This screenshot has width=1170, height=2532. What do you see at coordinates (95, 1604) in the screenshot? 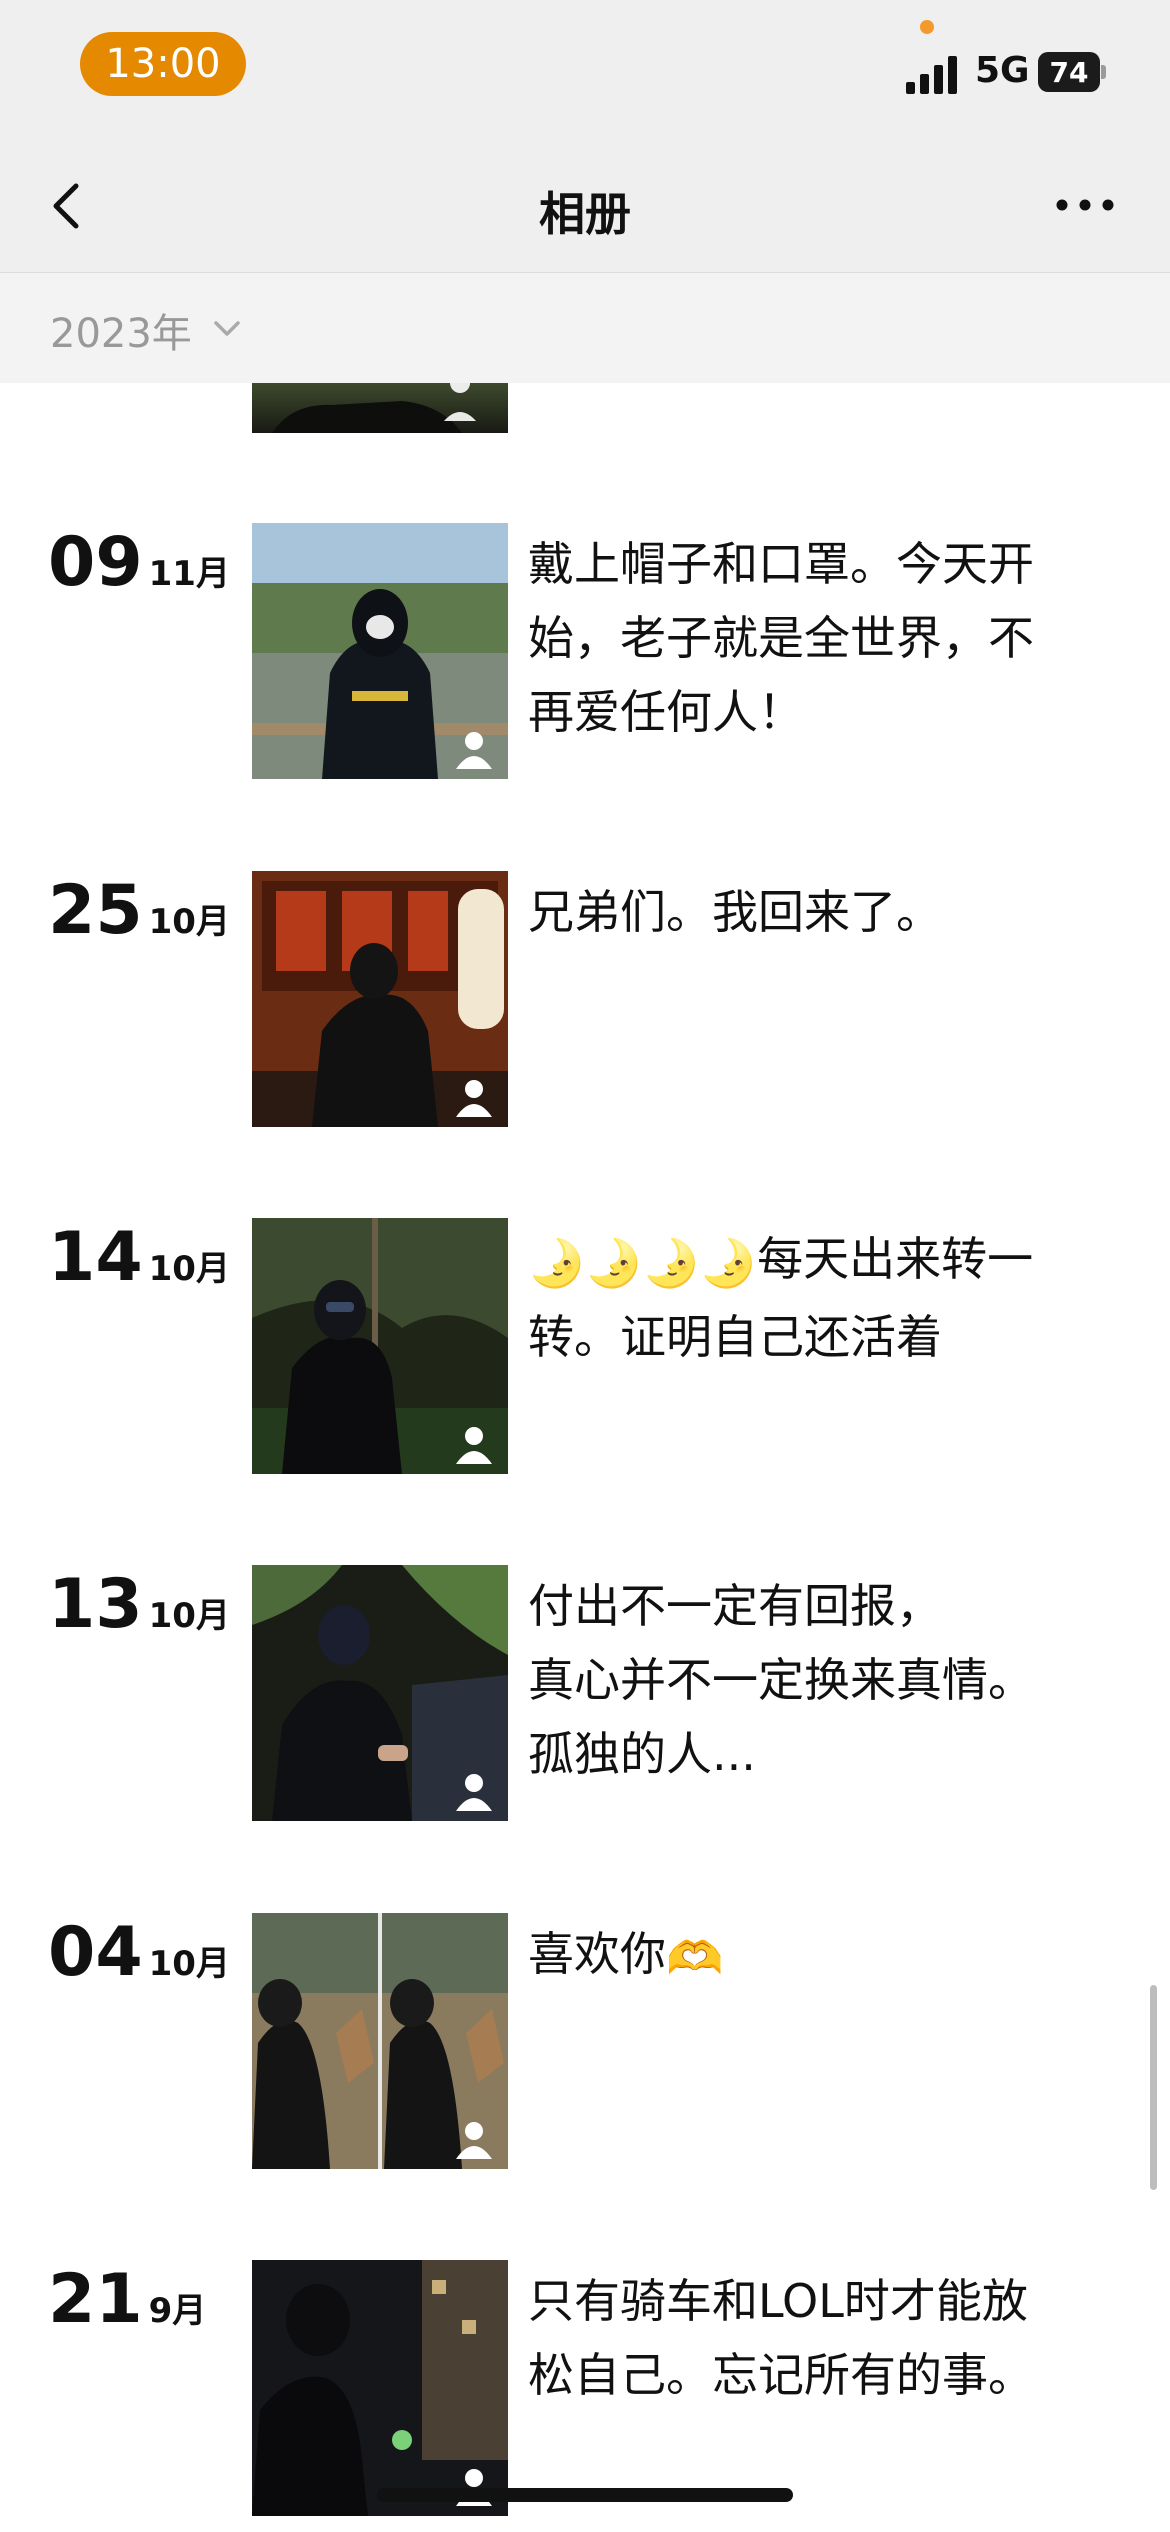
I see `post-day: 13` at bounding box center [95, 1604].